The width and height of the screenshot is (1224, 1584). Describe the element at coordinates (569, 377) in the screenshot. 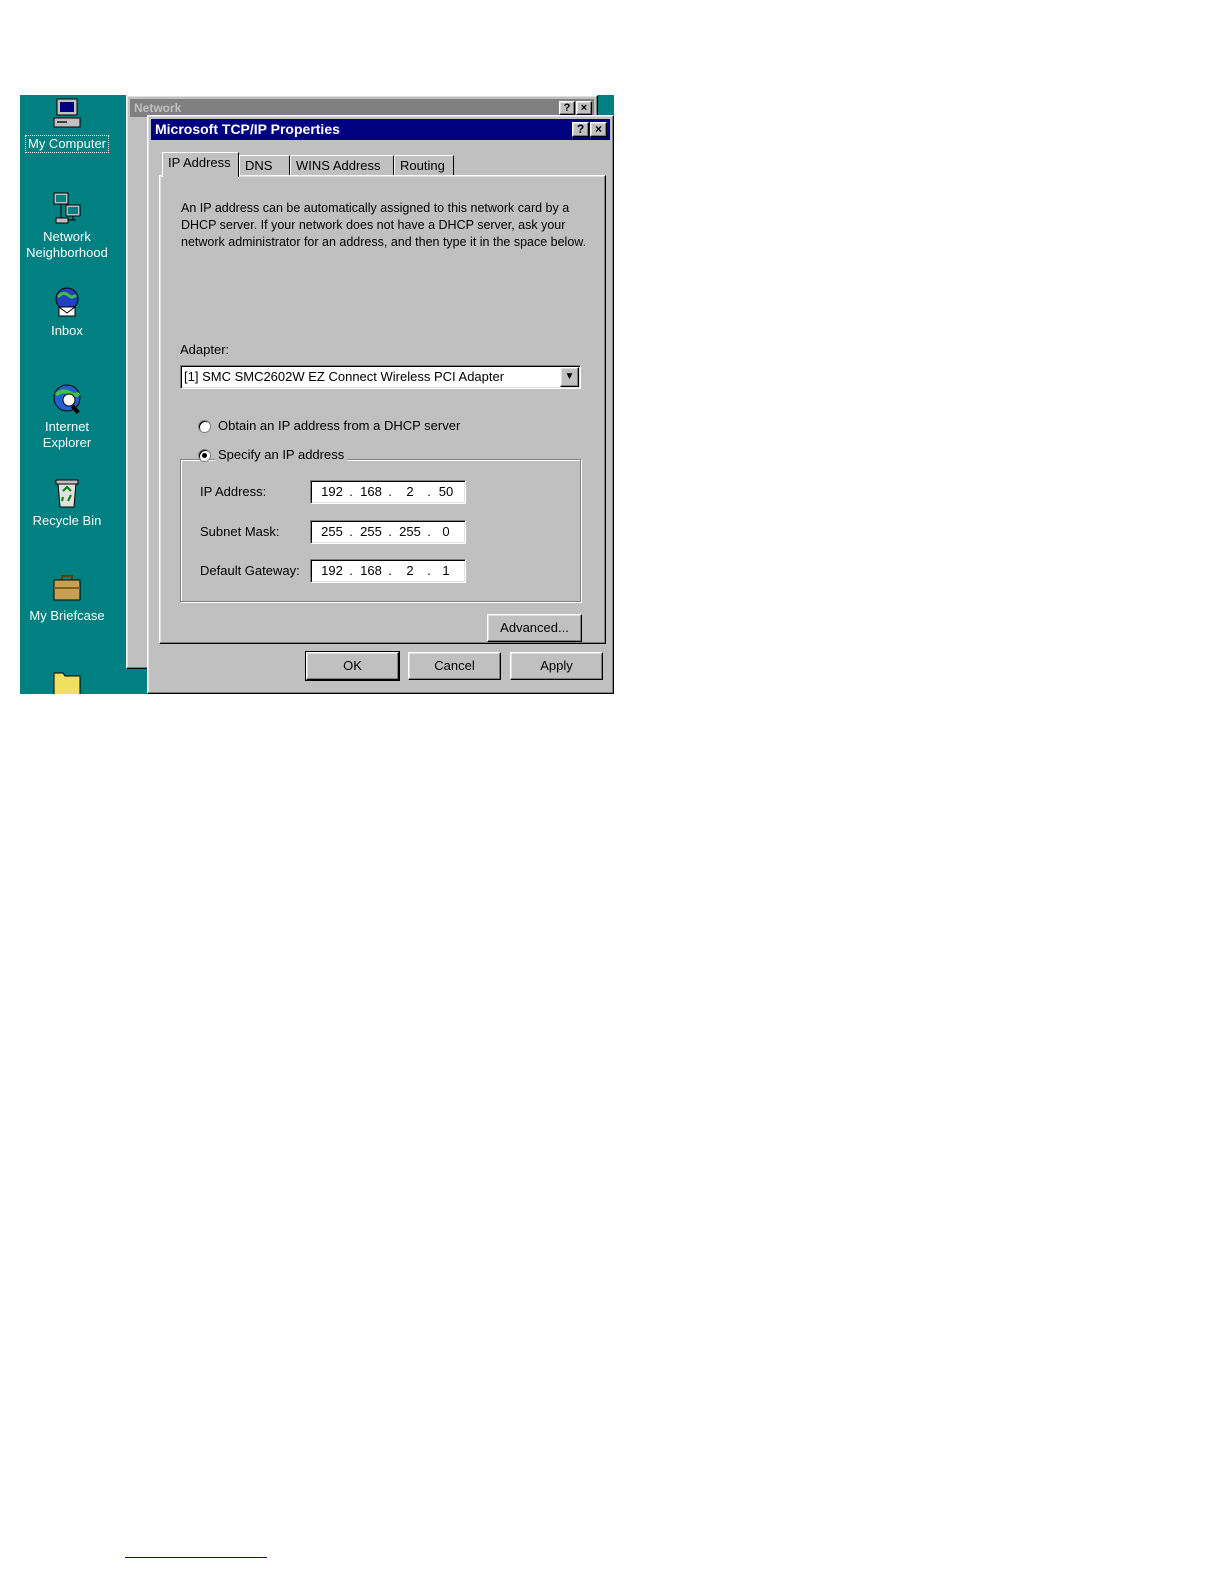

I see `chevron-down-icon: ▼` at that location.